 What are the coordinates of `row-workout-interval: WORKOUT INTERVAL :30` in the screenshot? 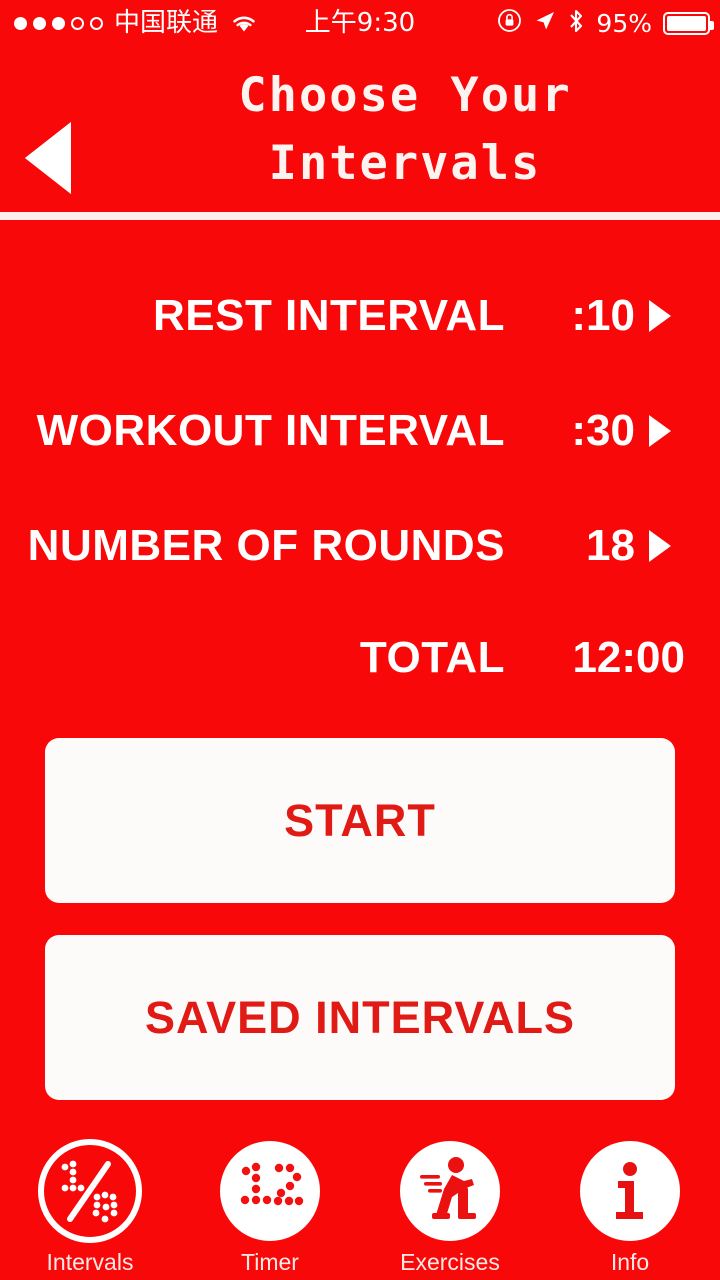 It's located at (360, 430).